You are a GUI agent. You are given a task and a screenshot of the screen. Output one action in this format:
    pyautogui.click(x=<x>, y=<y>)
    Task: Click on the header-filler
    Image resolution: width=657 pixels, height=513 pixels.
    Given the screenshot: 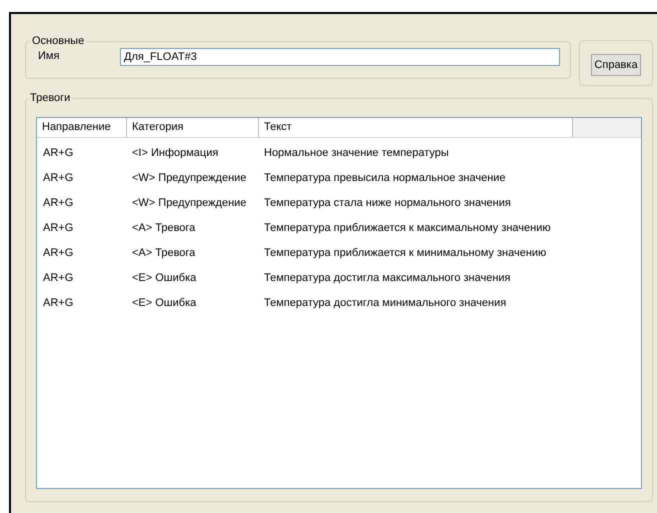 What is the action you would take?
    pyautogui.click(x=607, y=127)
    